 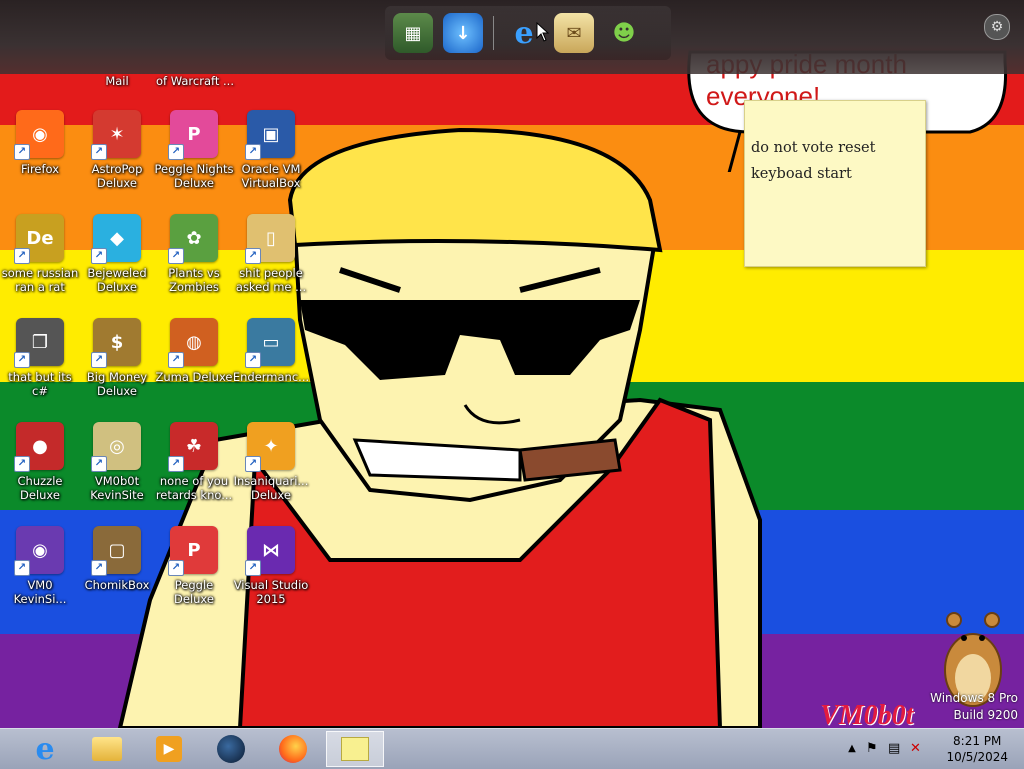 What do you see at coordinates (974, 698) in the screenshot?
I see `watermark-edition: Windows 8 Pro` at bounding box center [974, 698].